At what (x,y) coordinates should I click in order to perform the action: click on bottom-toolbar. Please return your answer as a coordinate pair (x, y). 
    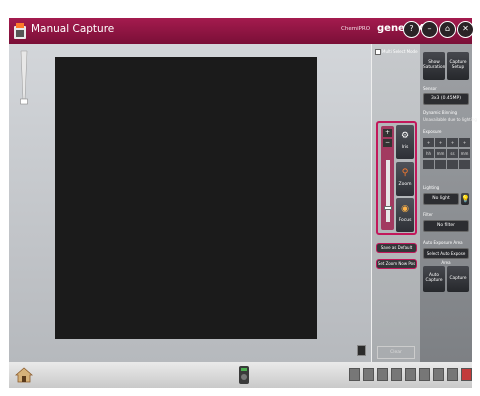
    Looking at the image, I should click on (240, 375).